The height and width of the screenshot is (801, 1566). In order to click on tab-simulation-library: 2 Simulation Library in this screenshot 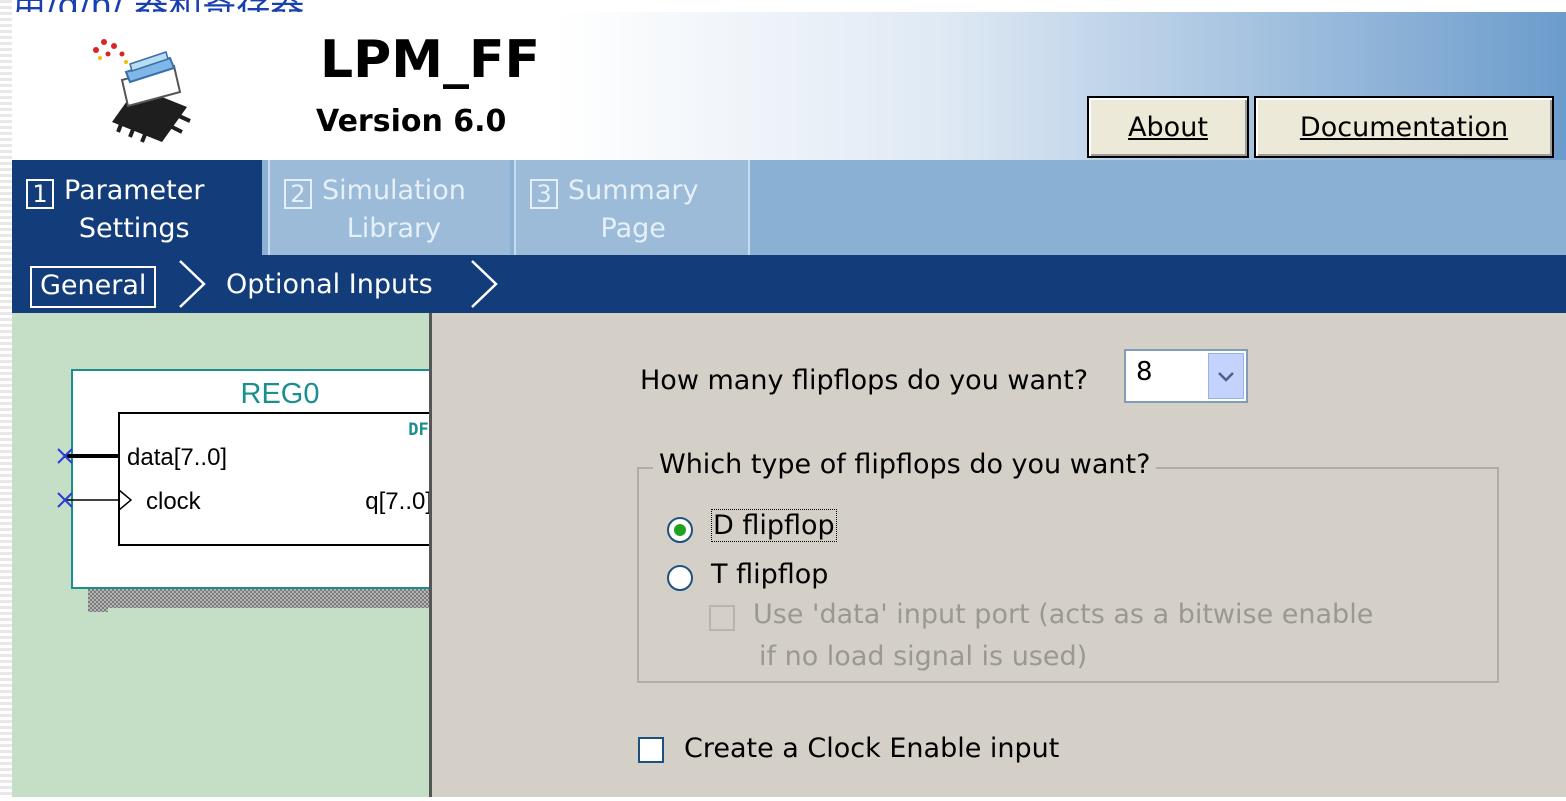, I will do `click(389, 207)`.